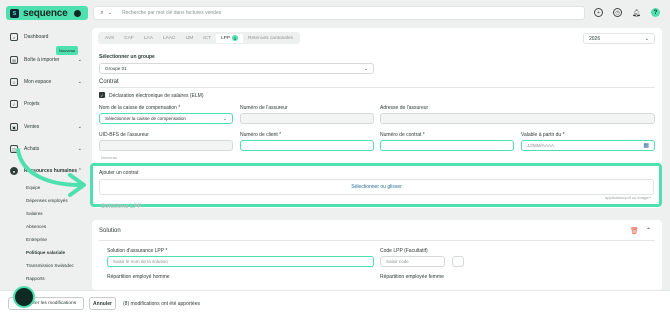 The image size is (670, 317). What do you see at coordinates (137, 251) in the screenshot?
I see `insurance-label: Solution d'assurance LPP *` at bounding box center [137, 251].